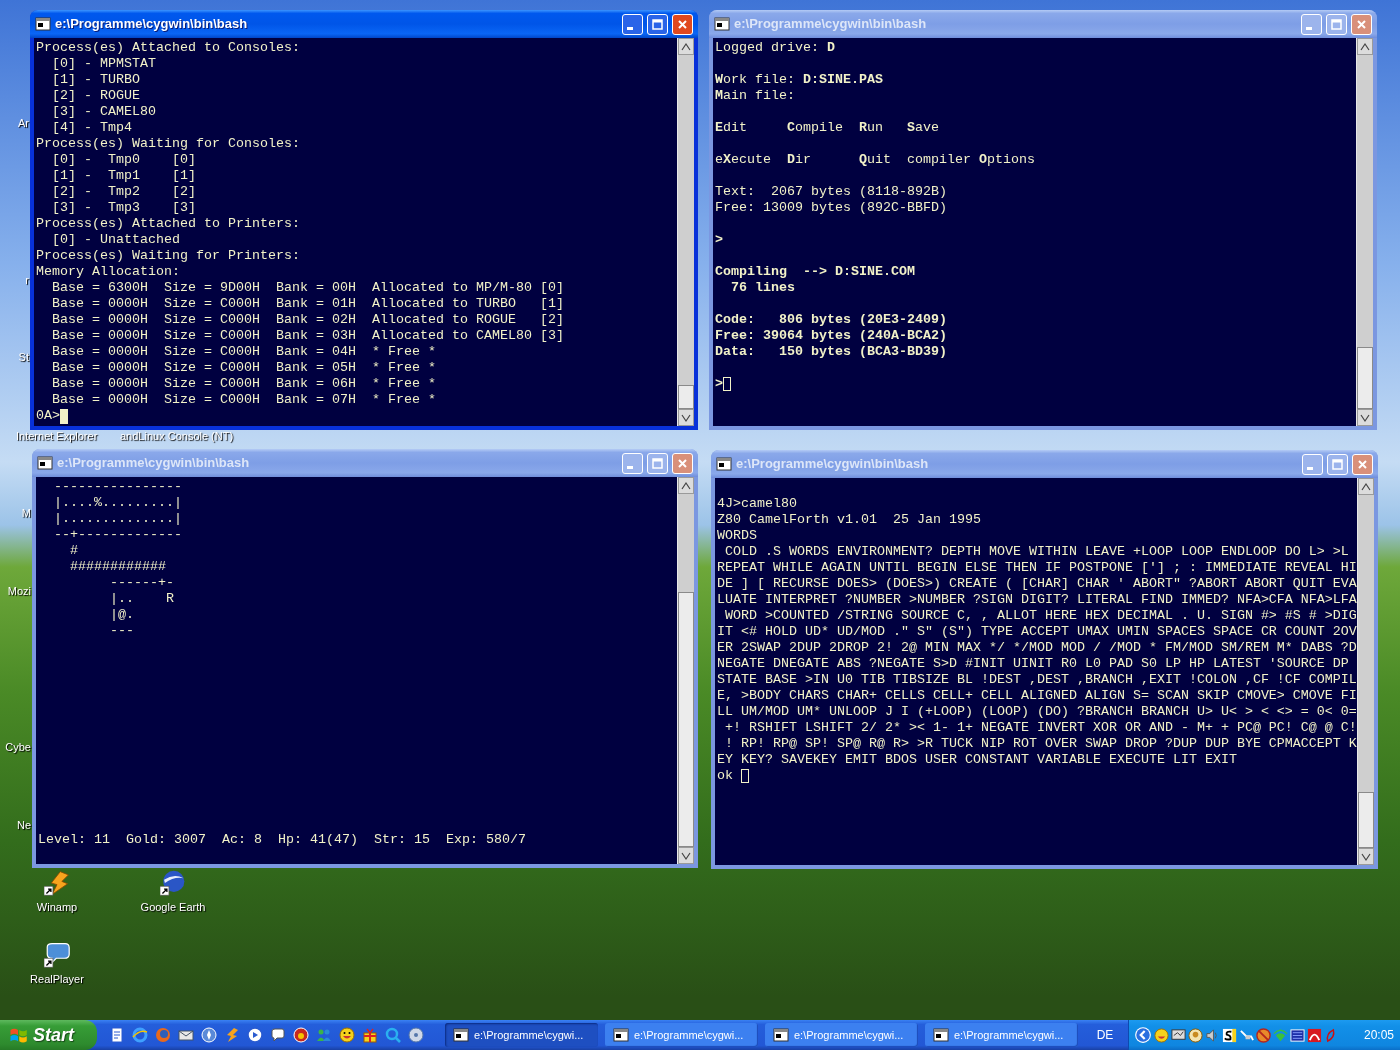 The width and height of the screenshot is (1400, 1050). What do you see at coordinates (15, 747) in the screenshot?
I see `icon-label: Cybe` at bounding box center [15, 747].